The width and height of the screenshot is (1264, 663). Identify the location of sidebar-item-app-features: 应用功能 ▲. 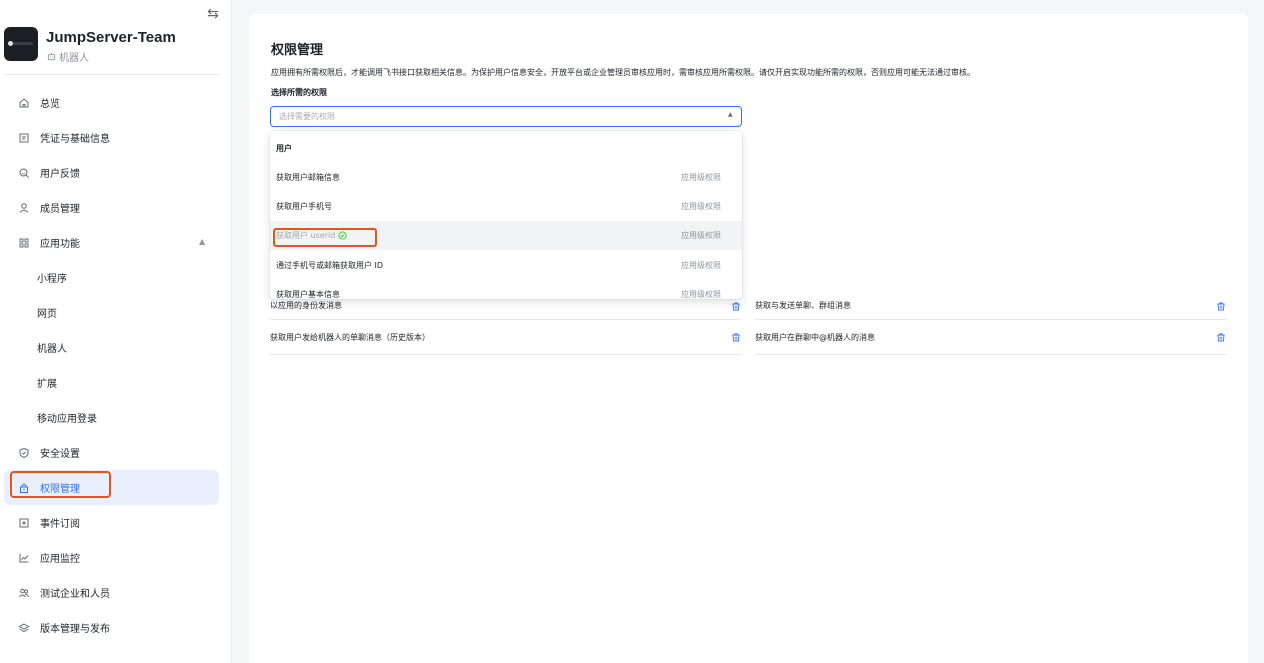
(116, 242).